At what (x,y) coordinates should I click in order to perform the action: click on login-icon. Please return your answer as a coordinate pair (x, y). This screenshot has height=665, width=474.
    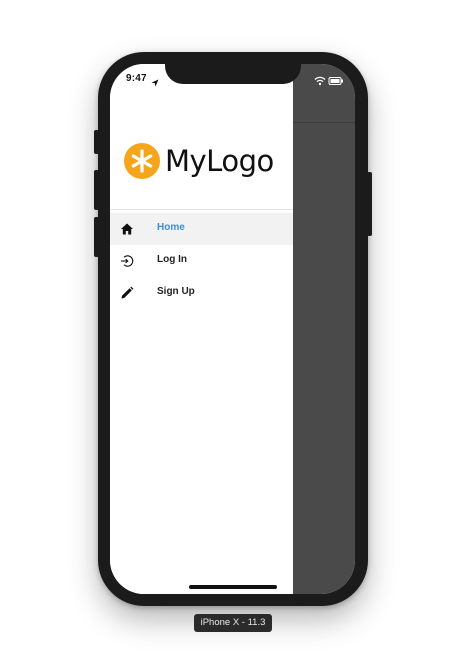
    Looking at the image, I should click on (127, 261).